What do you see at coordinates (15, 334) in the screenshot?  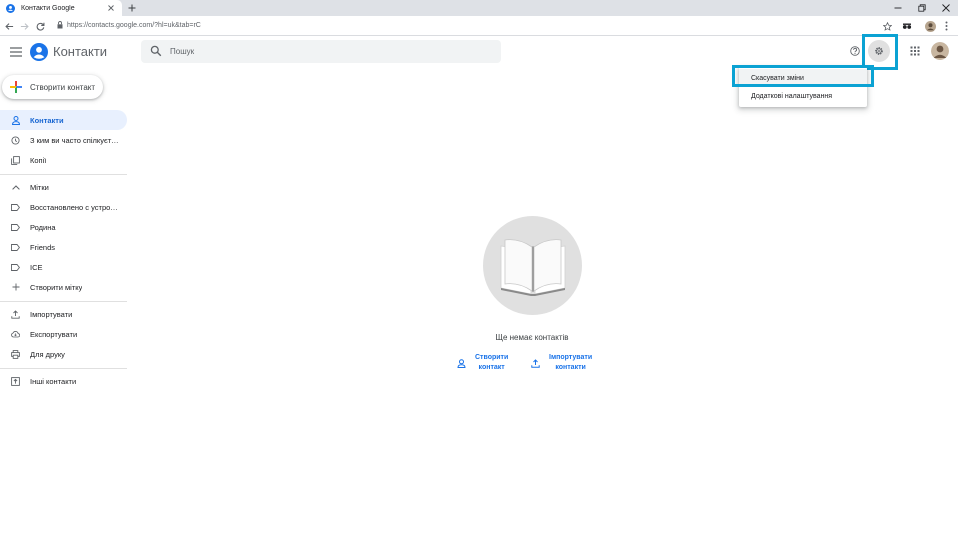 I see `cloud-download-icon` at bounding box center [15, 334].